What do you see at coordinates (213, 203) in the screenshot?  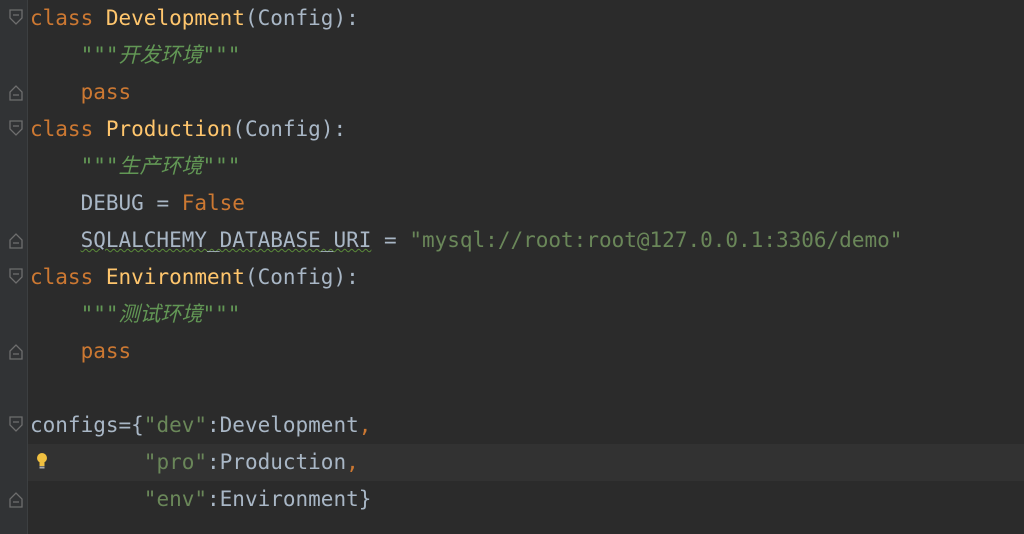 I see `boolean-value: False` at bounding box center [213, 203].